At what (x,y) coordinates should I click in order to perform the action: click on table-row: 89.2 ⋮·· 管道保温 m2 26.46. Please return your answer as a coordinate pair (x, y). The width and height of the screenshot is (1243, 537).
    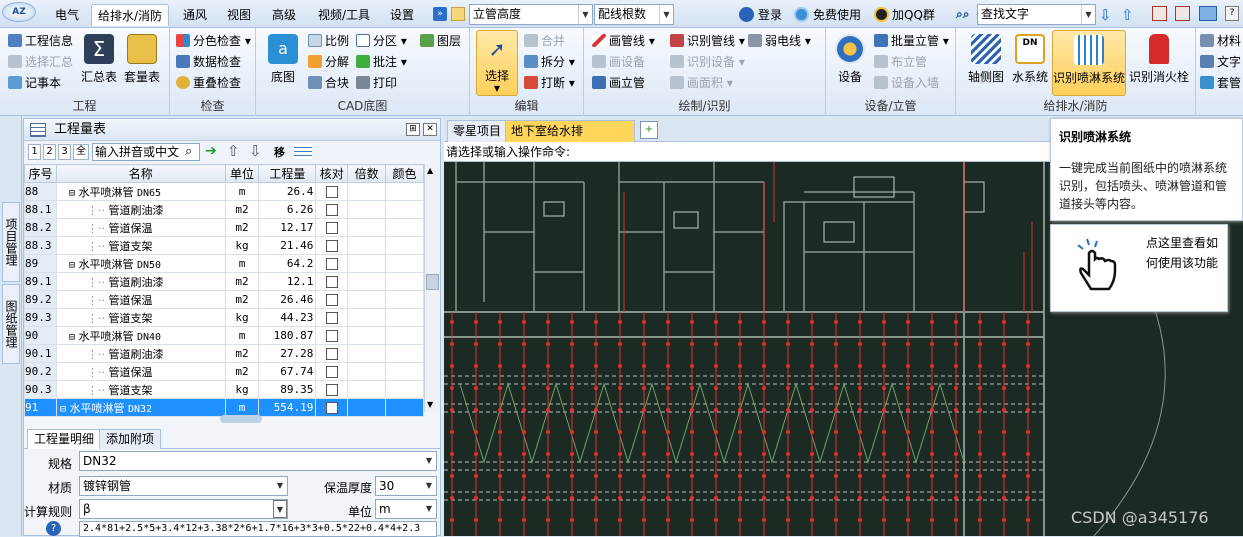
    Looking at the image, I should click on (224, 299).